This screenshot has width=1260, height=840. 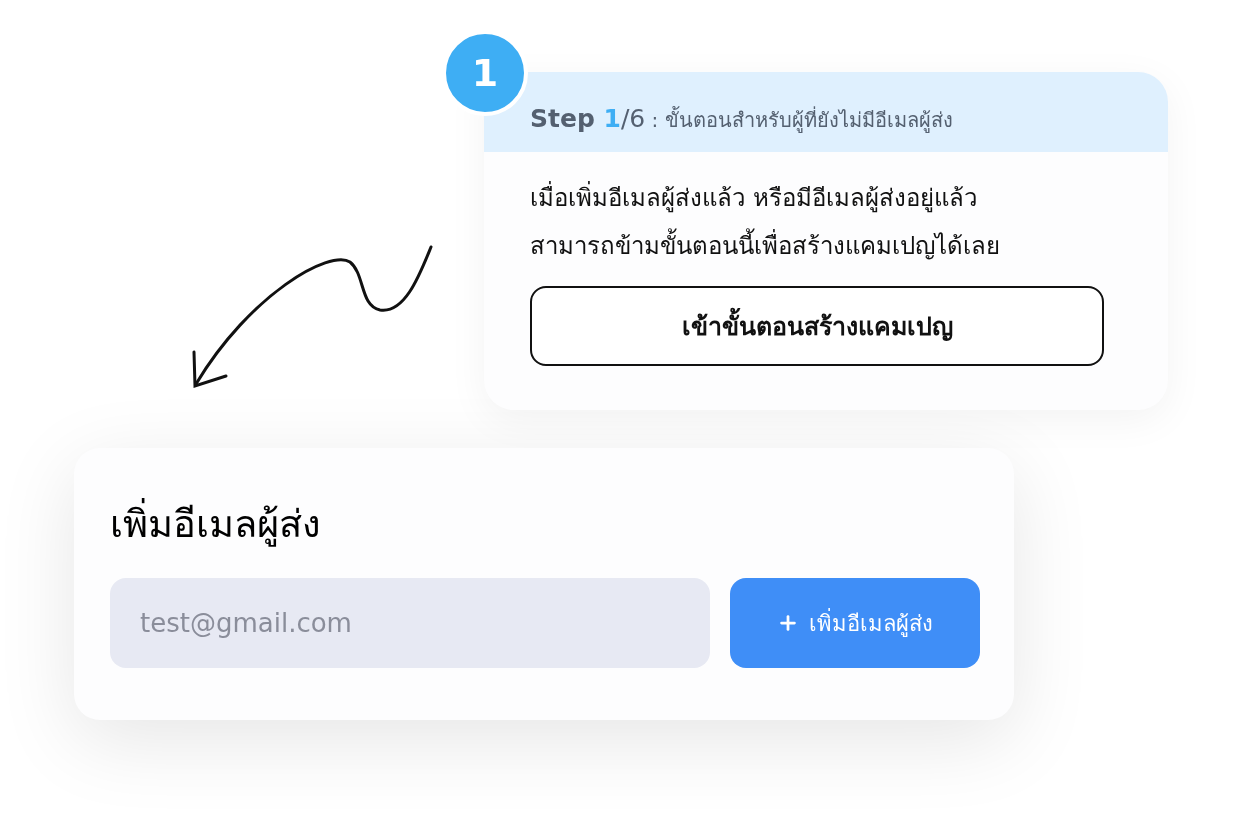 I want to click on email-field: test@gmail.com, so click(x=410, y=623).